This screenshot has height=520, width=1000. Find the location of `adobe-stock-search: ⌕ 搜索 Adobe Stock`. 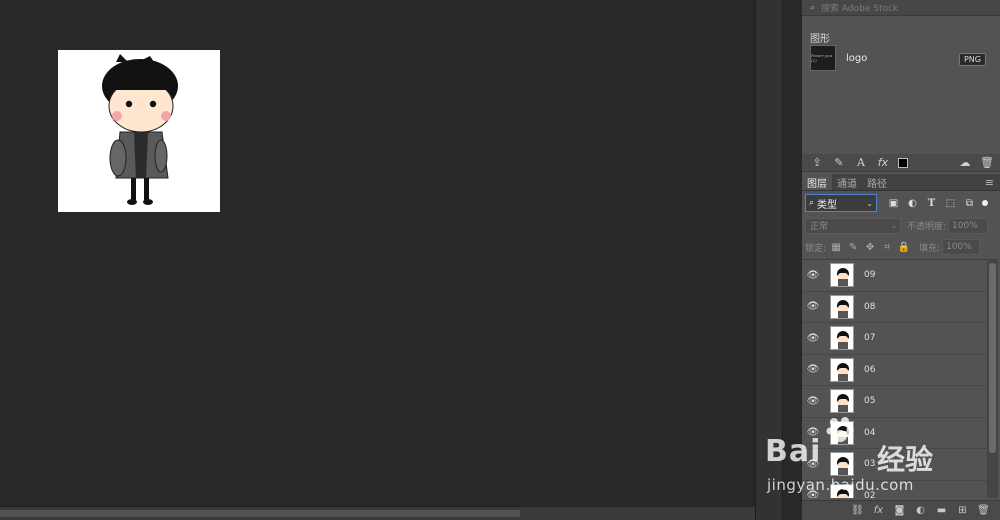

adobe-stock-search: ⌕ 搜索 Adobe Stock is located at coordinates (901, 8).